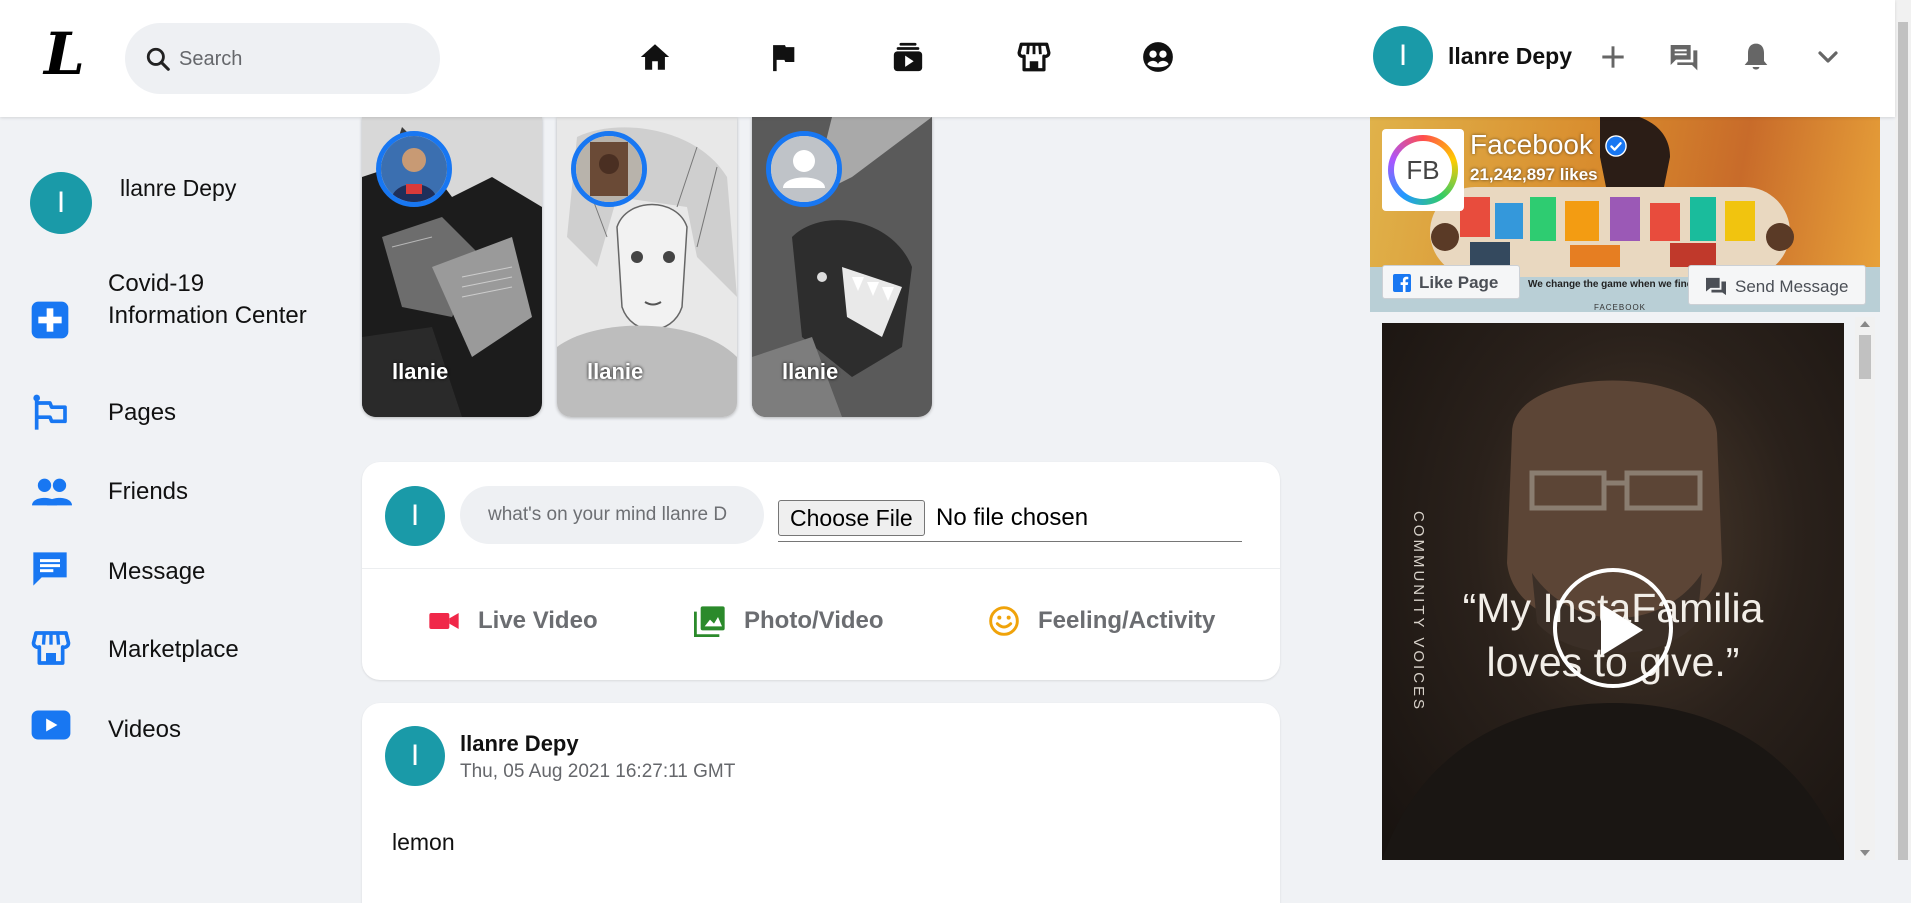  What do you see at coordinates (1531, 144) in the screenshot?
I see `page-title-text: Facebook` at bounding box center [1531, 144].